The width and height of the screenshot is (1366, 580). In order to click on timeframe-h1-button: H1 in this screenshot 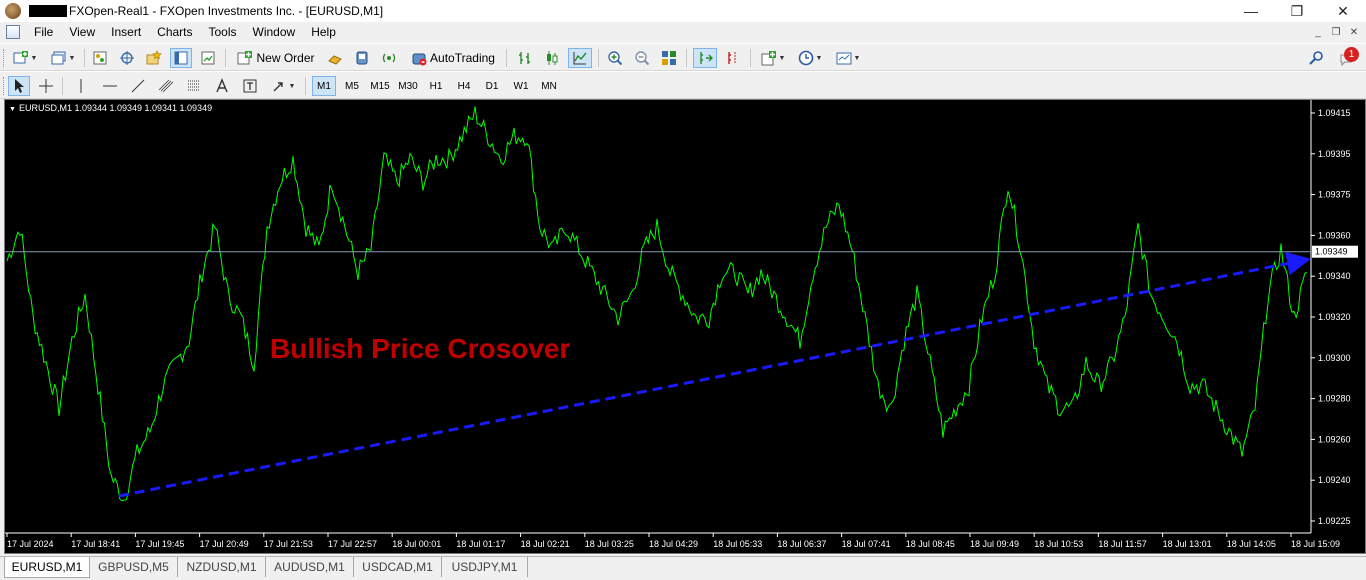, I will do `click(436, 86)`.